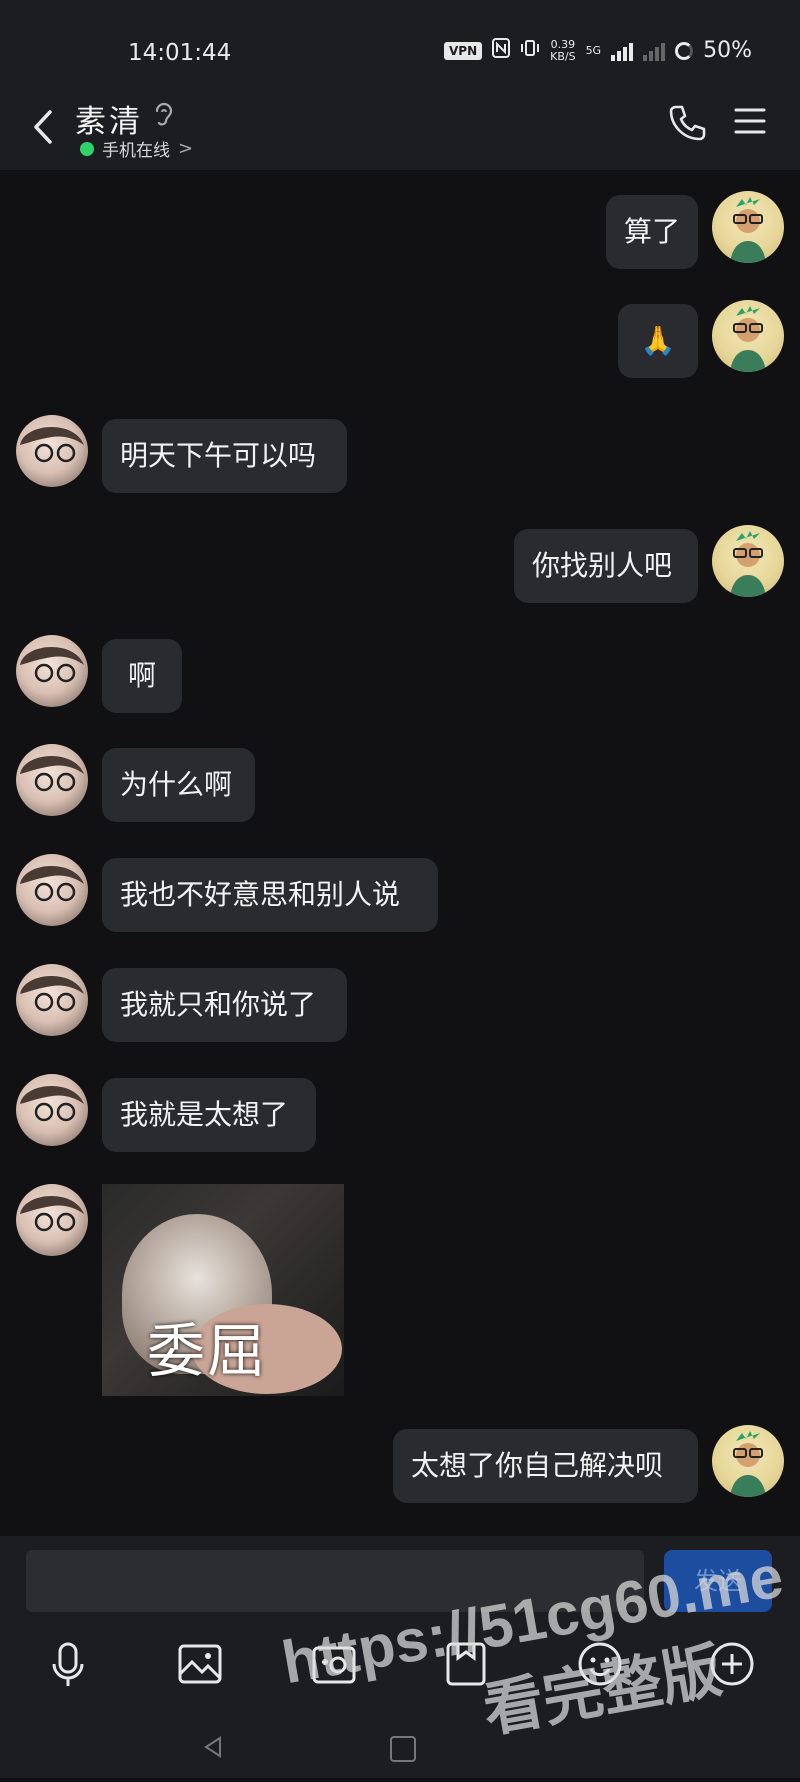 The width and height of the screenshot is (800, 1782). What do you see at coordinates (622, 51) in the screenshot?
I see `signal-icon` at bounding box center [622, 51].